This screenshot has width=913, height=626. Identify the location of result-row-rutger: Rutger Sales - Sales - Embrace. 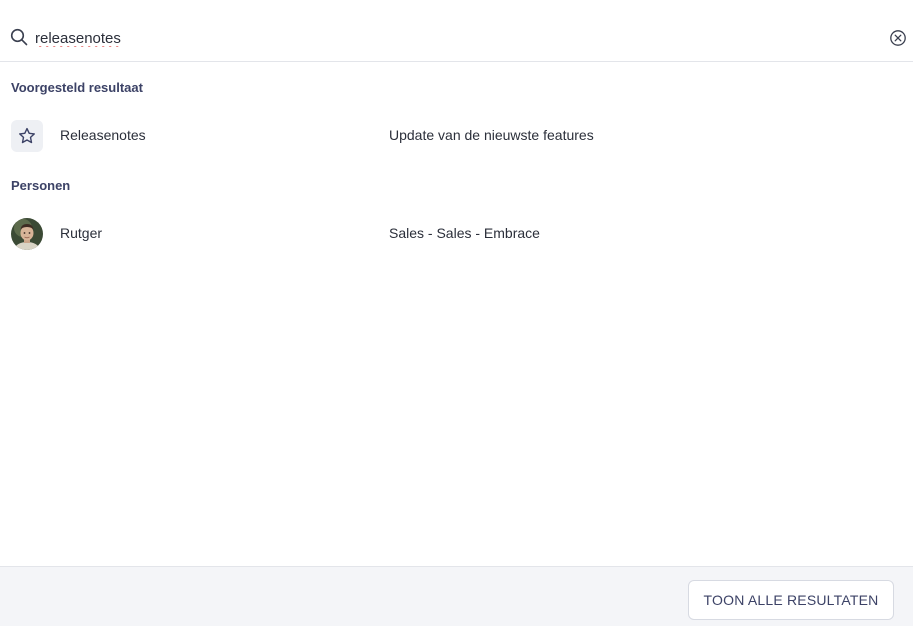
(456, 234).